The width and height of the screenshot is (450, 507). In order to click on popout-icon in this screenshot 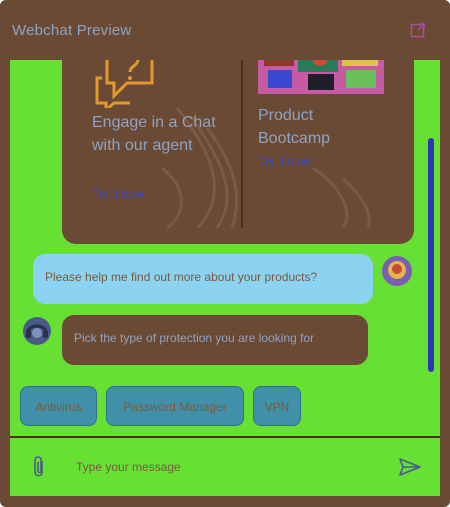, I will do `click(418, 30)`.